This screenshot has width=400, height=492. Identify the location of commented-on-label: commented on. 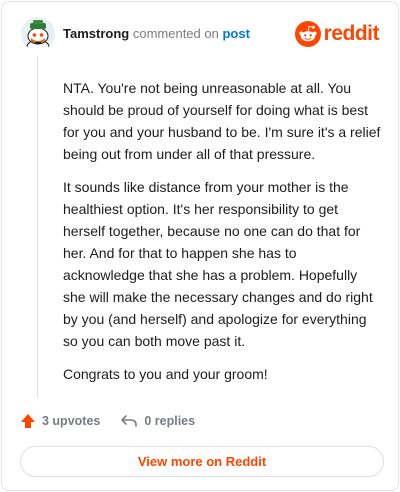
(175, 33).